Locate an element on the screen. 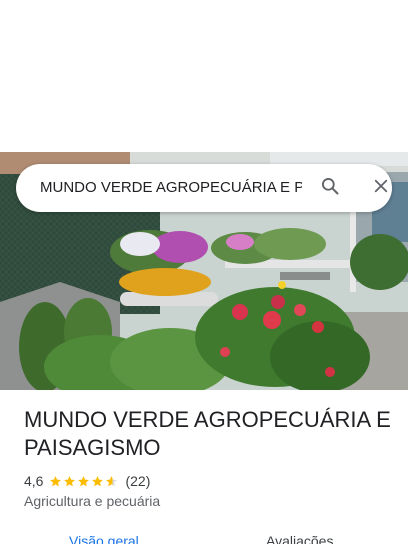  tab-reviews: Avaliações is located at coordinates (299, 538).